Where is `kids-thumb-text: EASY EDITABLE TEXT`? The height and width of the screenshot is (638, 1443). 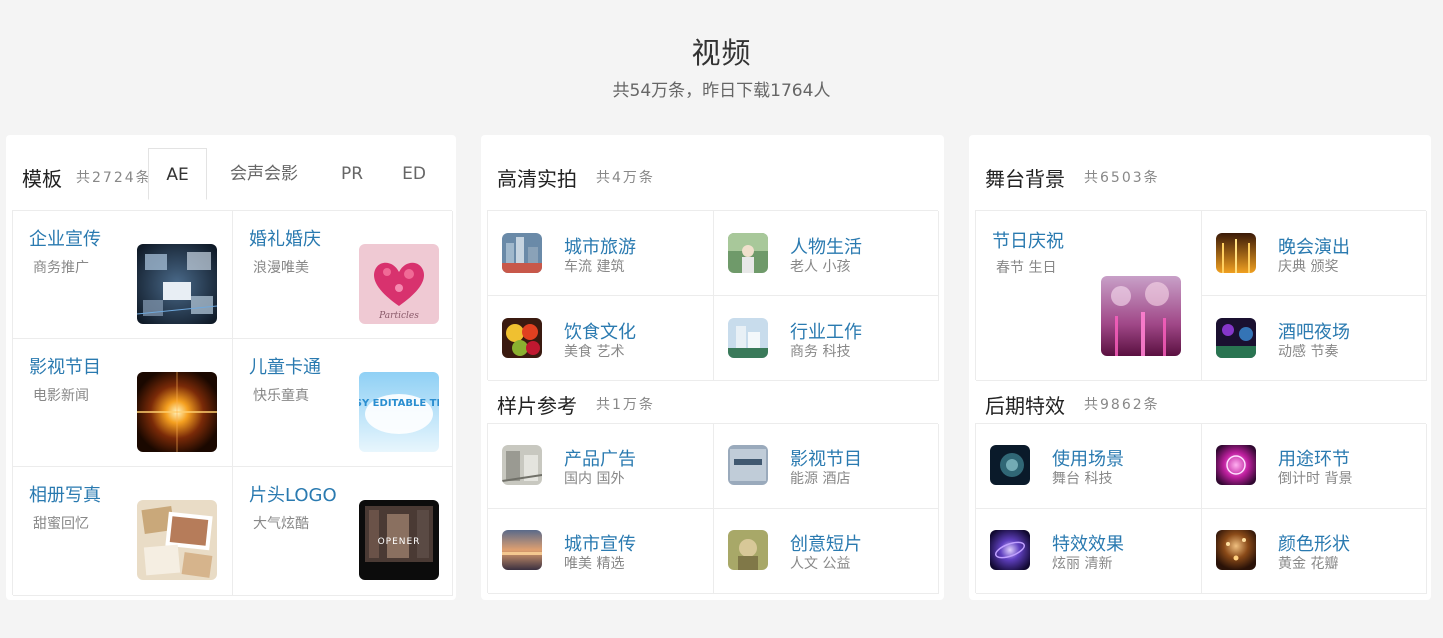 kids-thumb-text: EASY EDITABLE TEXT is located at coordinates (399, 403).